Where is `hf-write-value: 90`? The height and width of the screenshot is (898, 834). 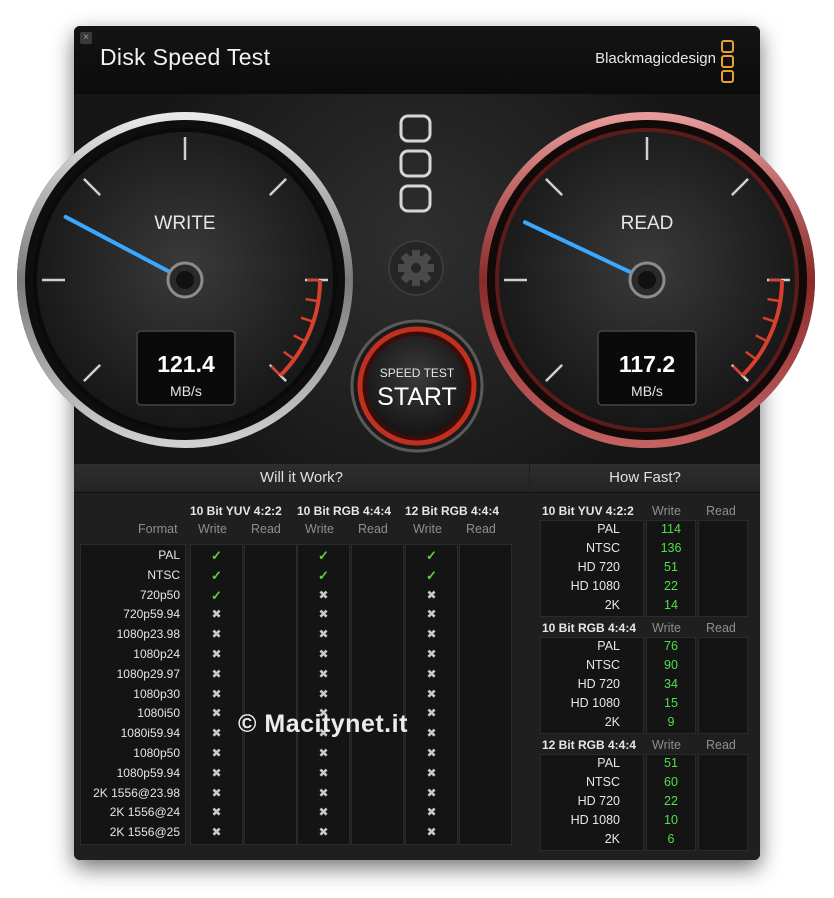
hf-write-value: 90 is located at coordinates (671, 665).